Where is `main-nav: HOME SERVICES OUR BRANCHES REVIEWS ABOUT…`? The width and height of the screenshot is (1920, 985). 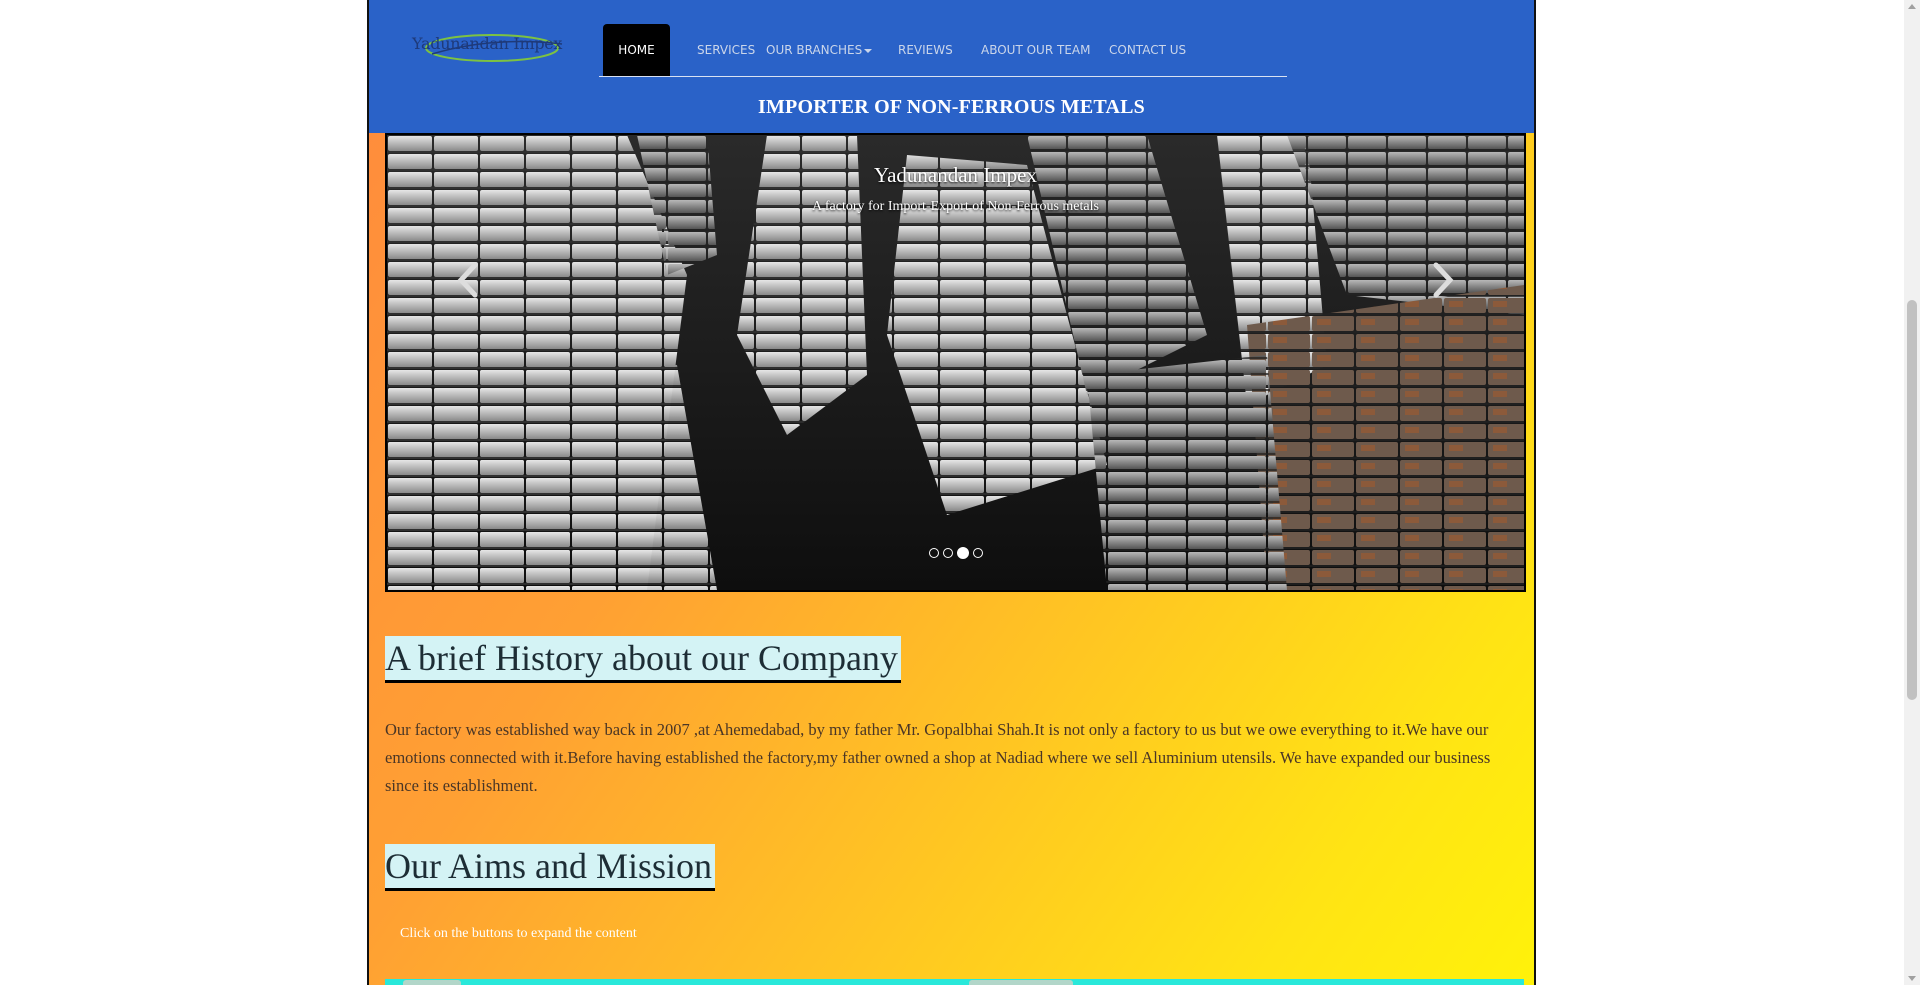
main-nav: HOME SERVICES OUR BRANCHES REVIEWS ABOUT… is located at coordinates (943, 50).